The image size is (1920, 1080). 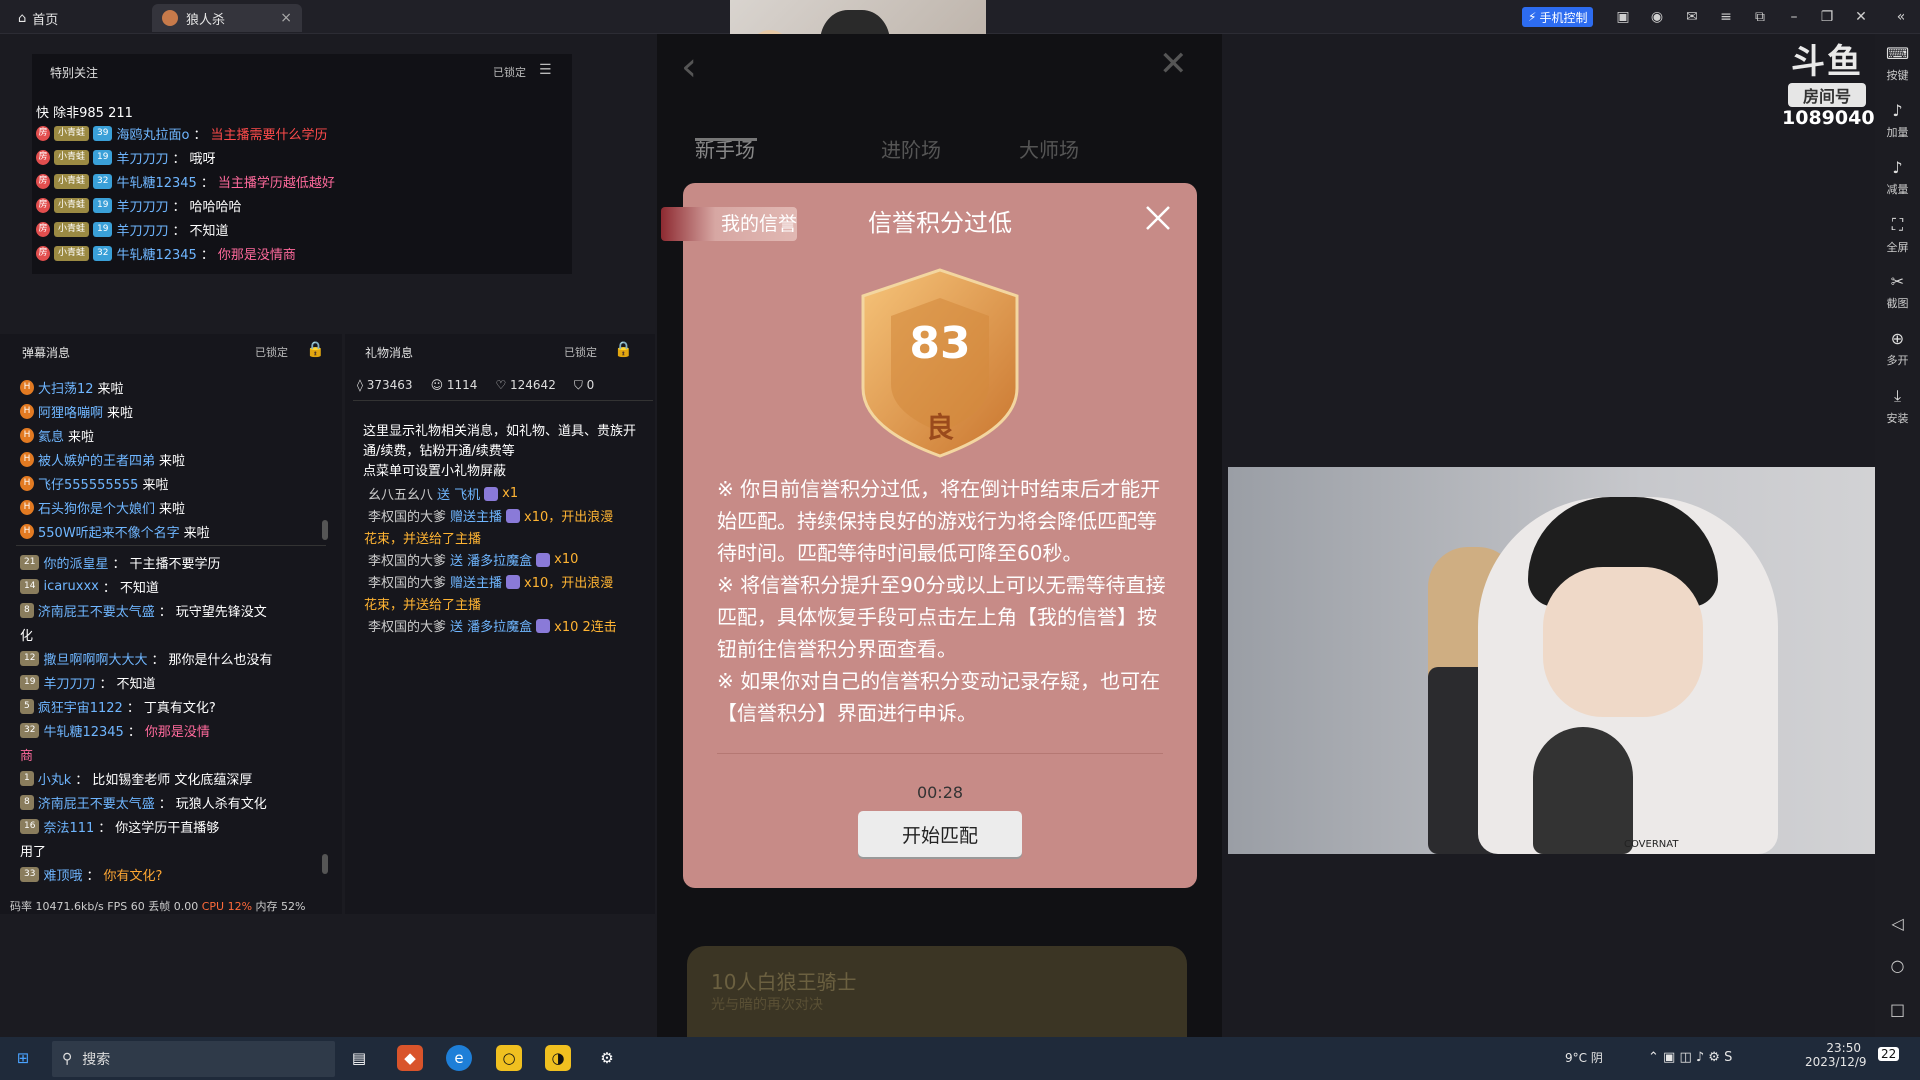 I want to click on username: 石头狗你是个大娘们, so click(x=96, y=507).